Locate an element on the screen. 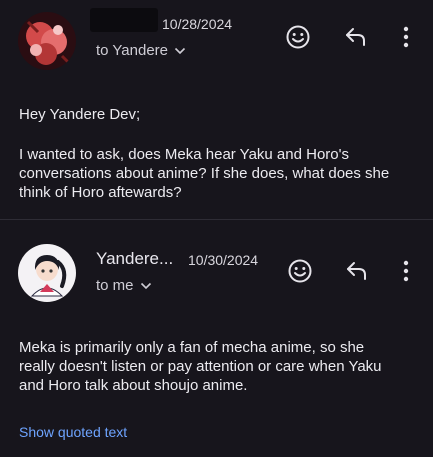 This screenshot has height=457, width=433. message2-recipient: to me is located at coordinates (115, 285).